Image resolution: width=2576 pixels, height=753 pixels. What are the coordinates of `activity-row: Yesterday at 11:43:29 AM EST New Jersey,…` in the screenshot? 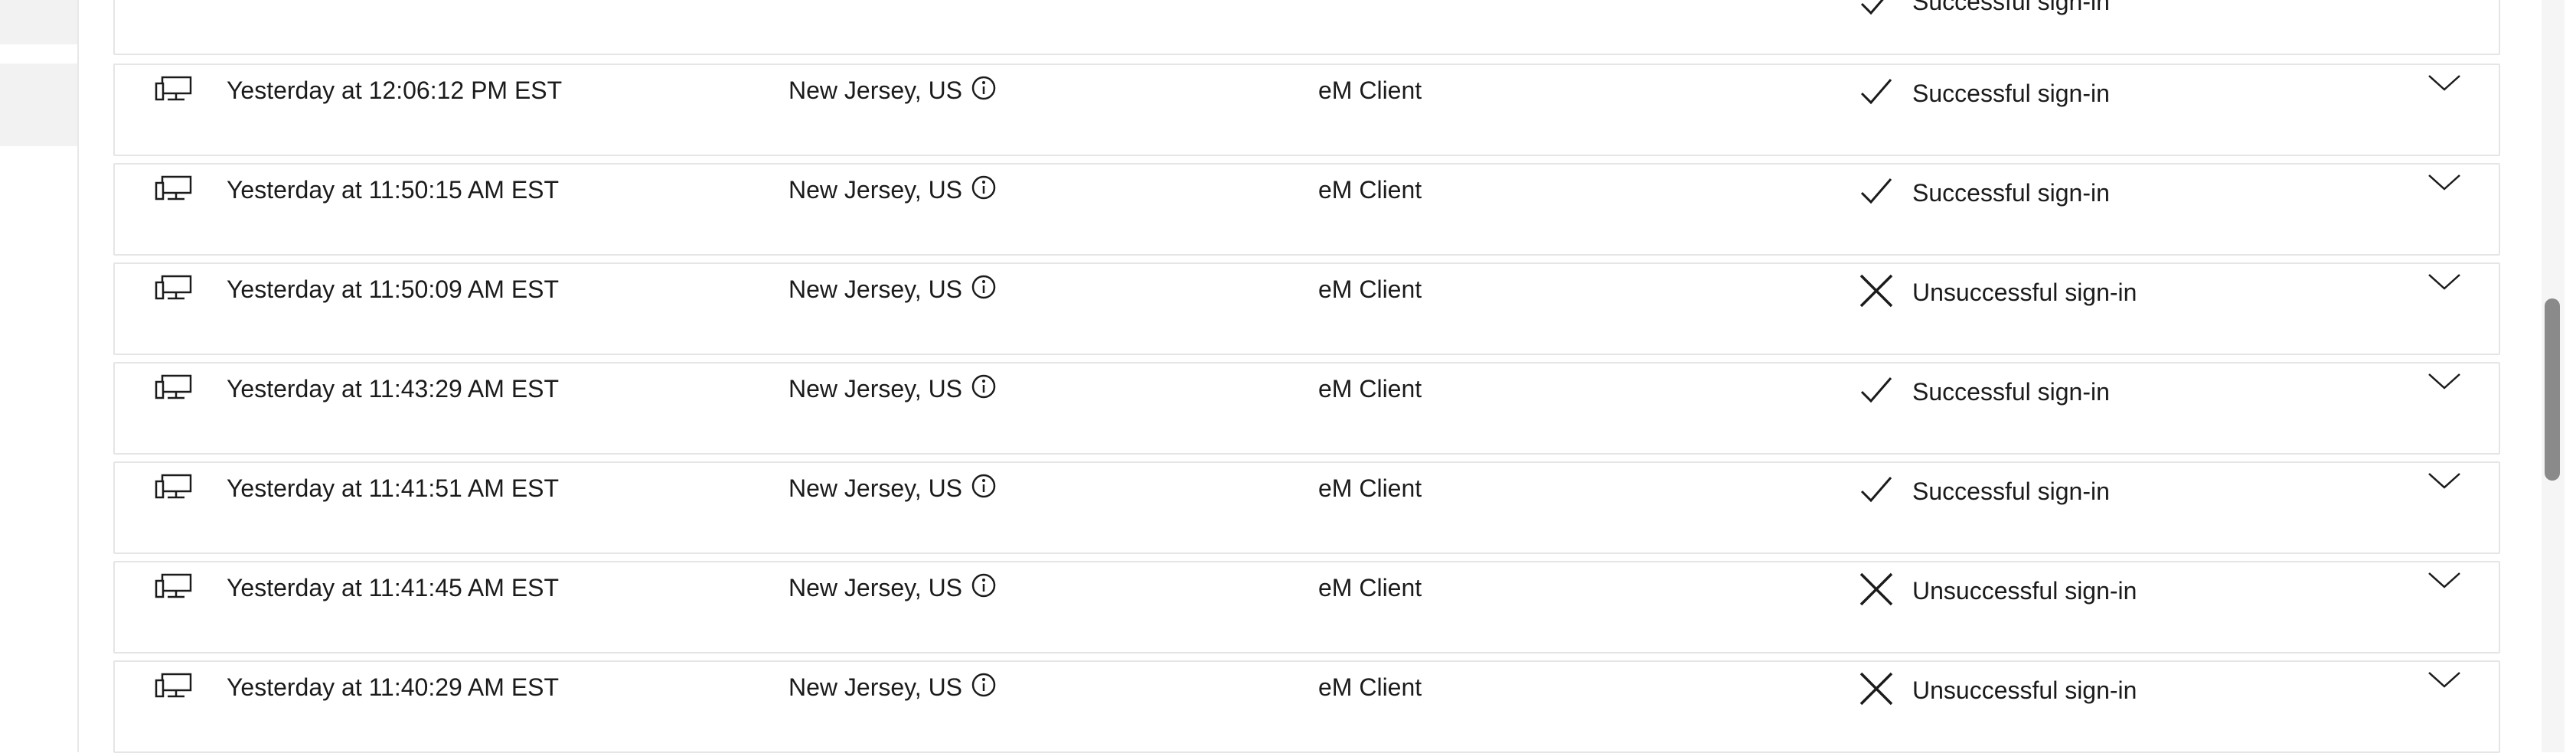 It's located at (1306, 408).